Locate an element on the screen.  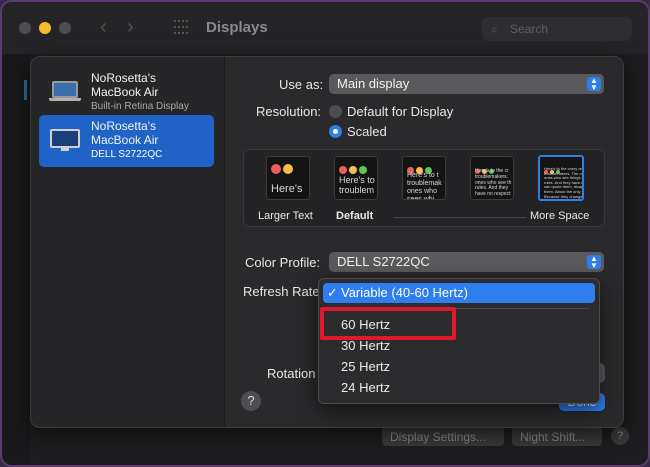
title-bar: ‹ › Displays ⌕ Search is located at coordinates (325, 28).